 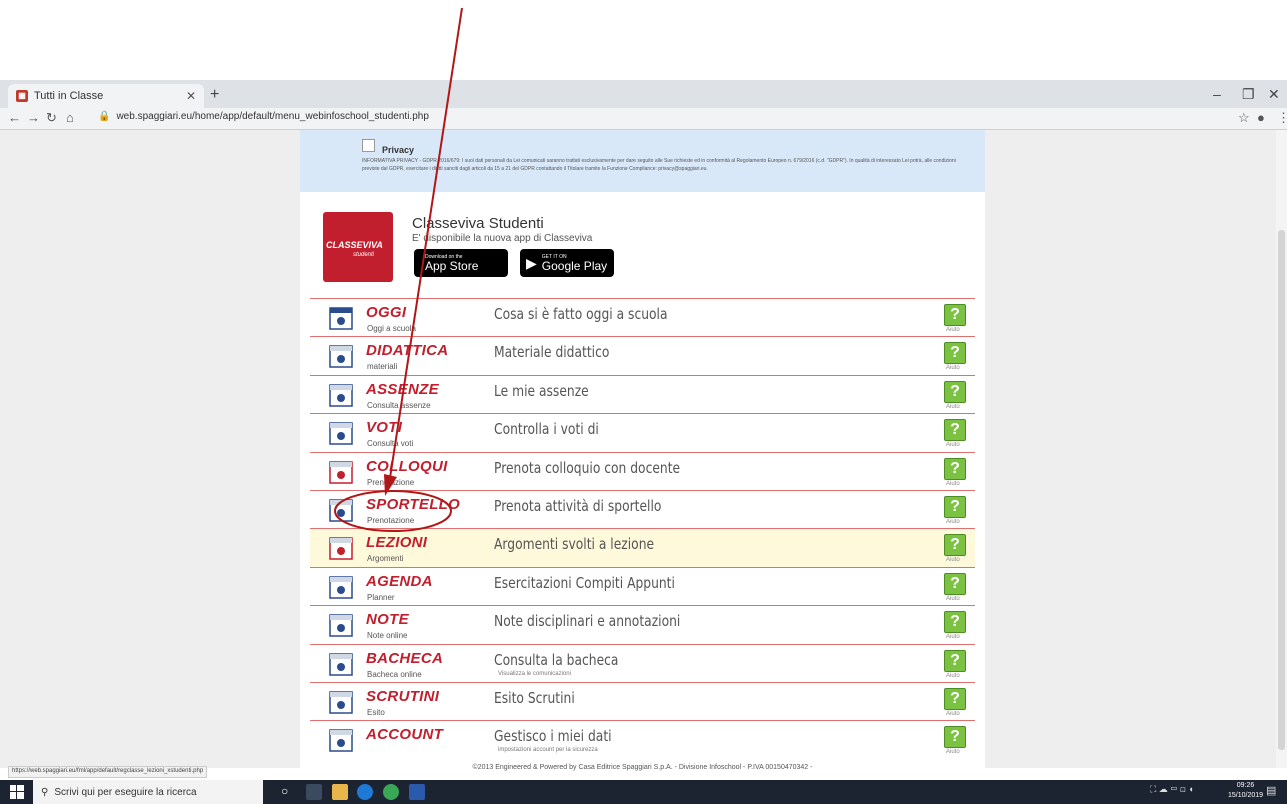 I want to click on notifications-icon: ▤, so click(x=1271, y=790).